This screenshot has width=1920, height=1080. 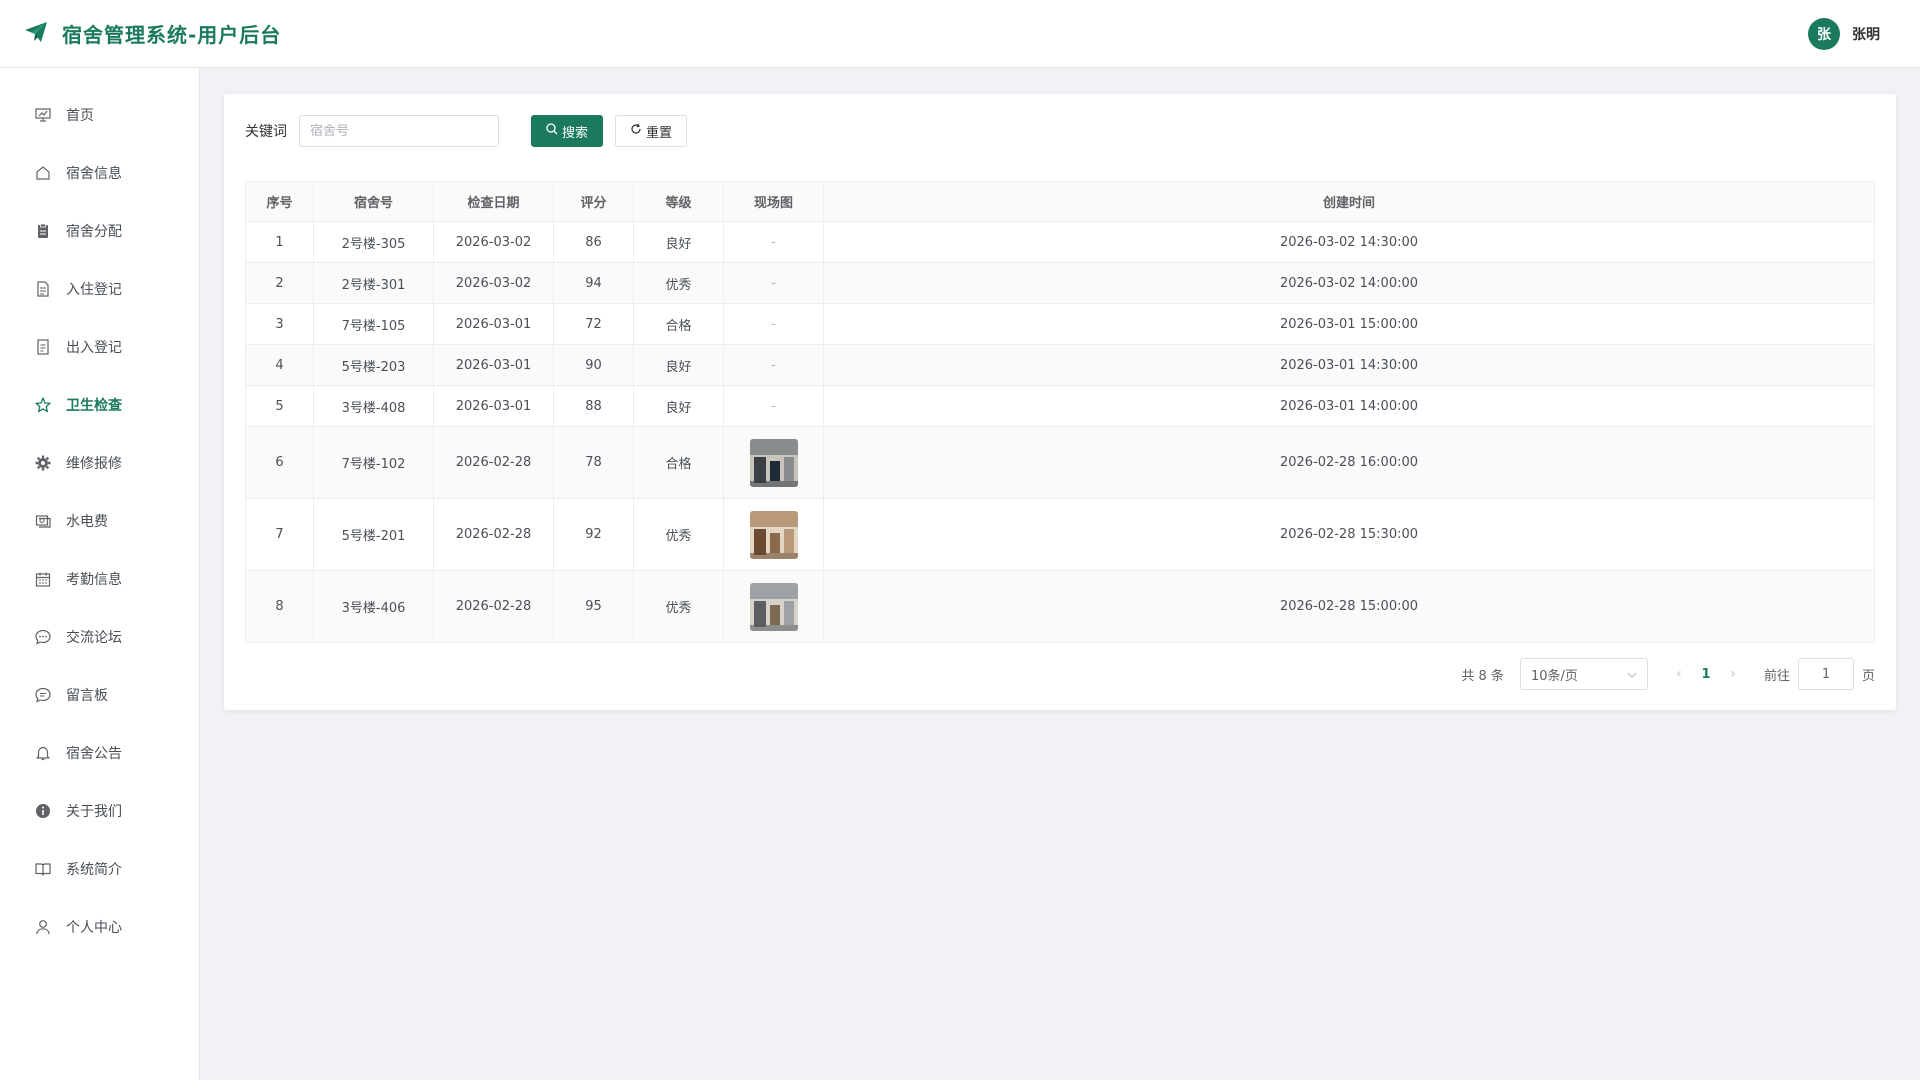 What do you see at coordinates (94, 290) in the screenshot?
I see `sidebar-item-label: 入住登记` at bounding box center [94, 290].